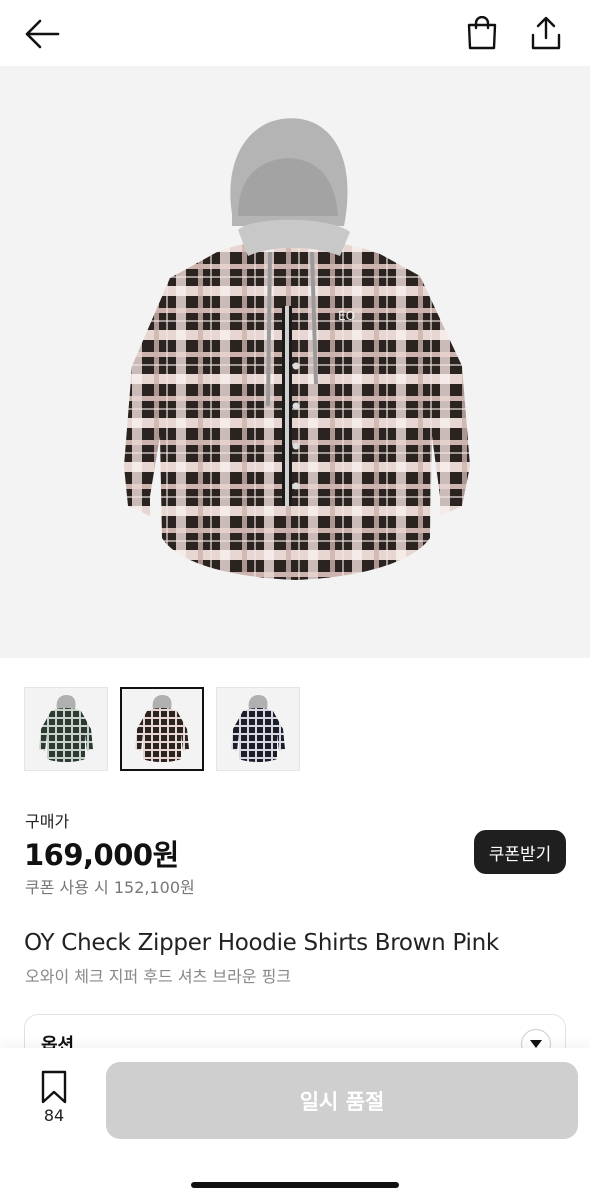  What do you see at coordinates (158, 976) in the screenshot?
I see `product-subtitle: 오와이 체크 지퍼 후드 셔츠 브라운 핑크` at bounding box center [158, 976].